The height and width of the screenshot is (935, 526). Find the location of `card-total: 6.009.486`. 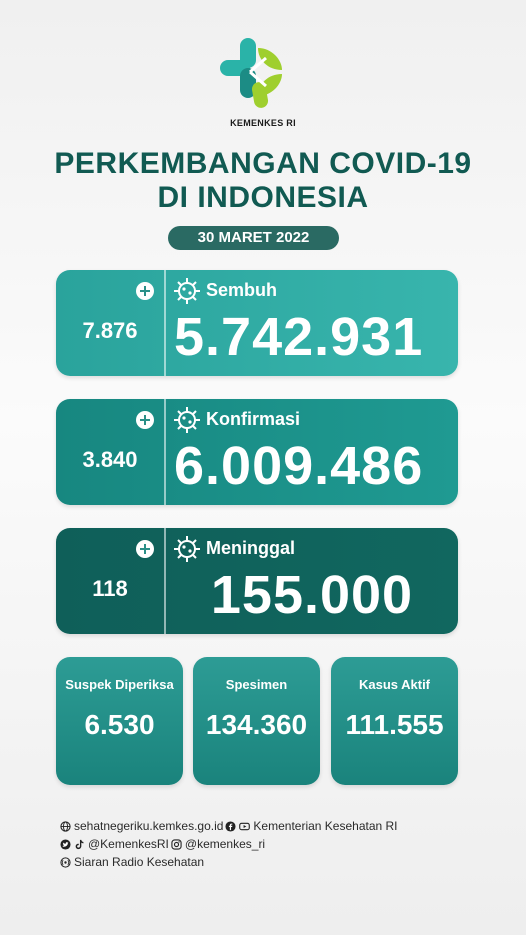

card-total: 6.009.486 is located at coordinates (299, 466).